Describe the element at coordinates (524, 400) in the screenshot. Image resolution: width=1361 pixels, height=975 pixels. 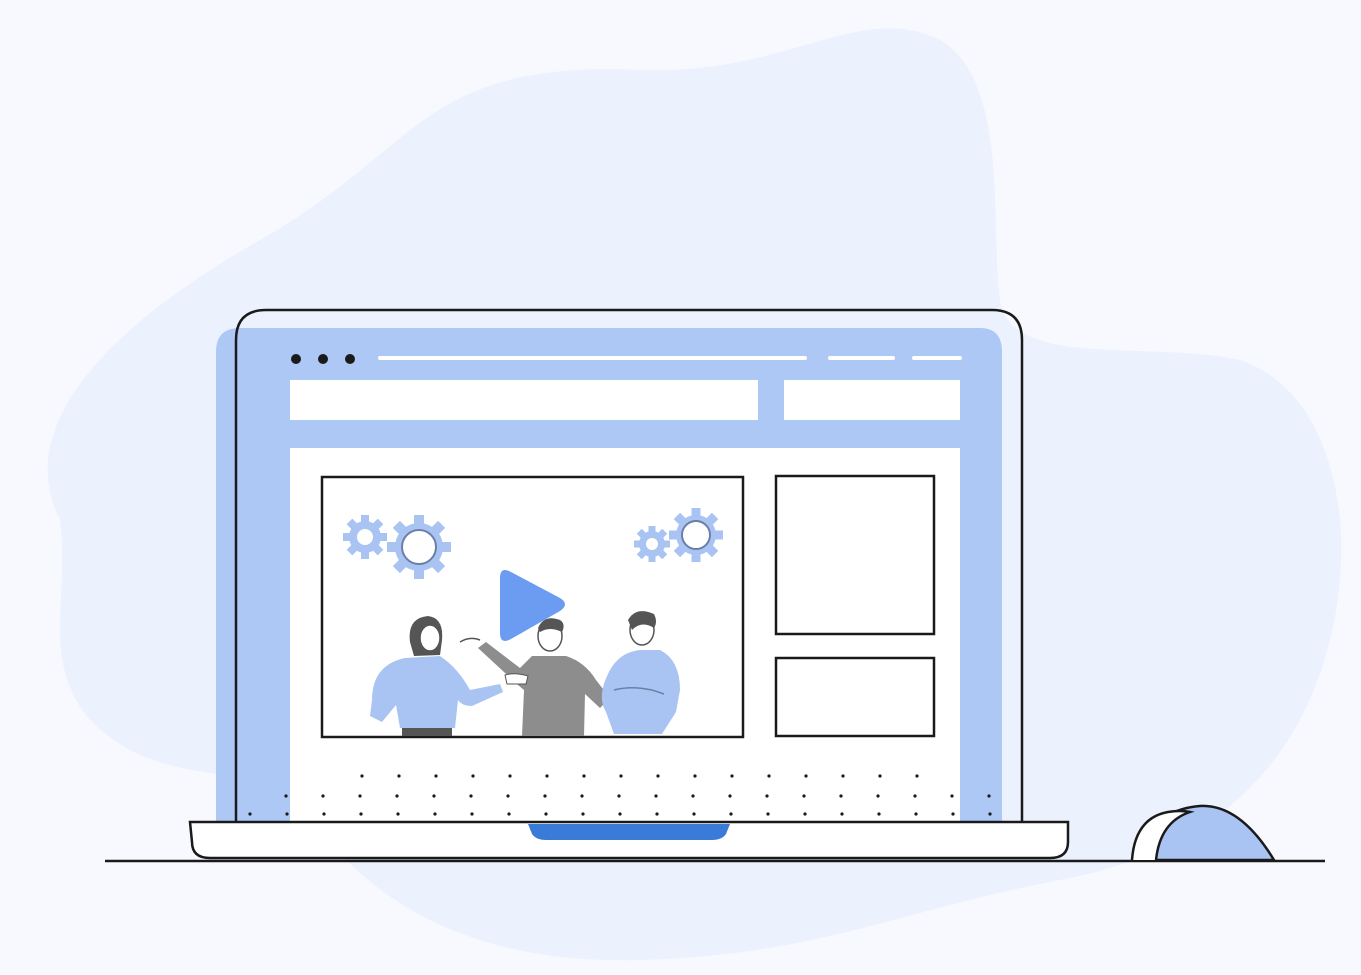
I see `address-bar` at that location.